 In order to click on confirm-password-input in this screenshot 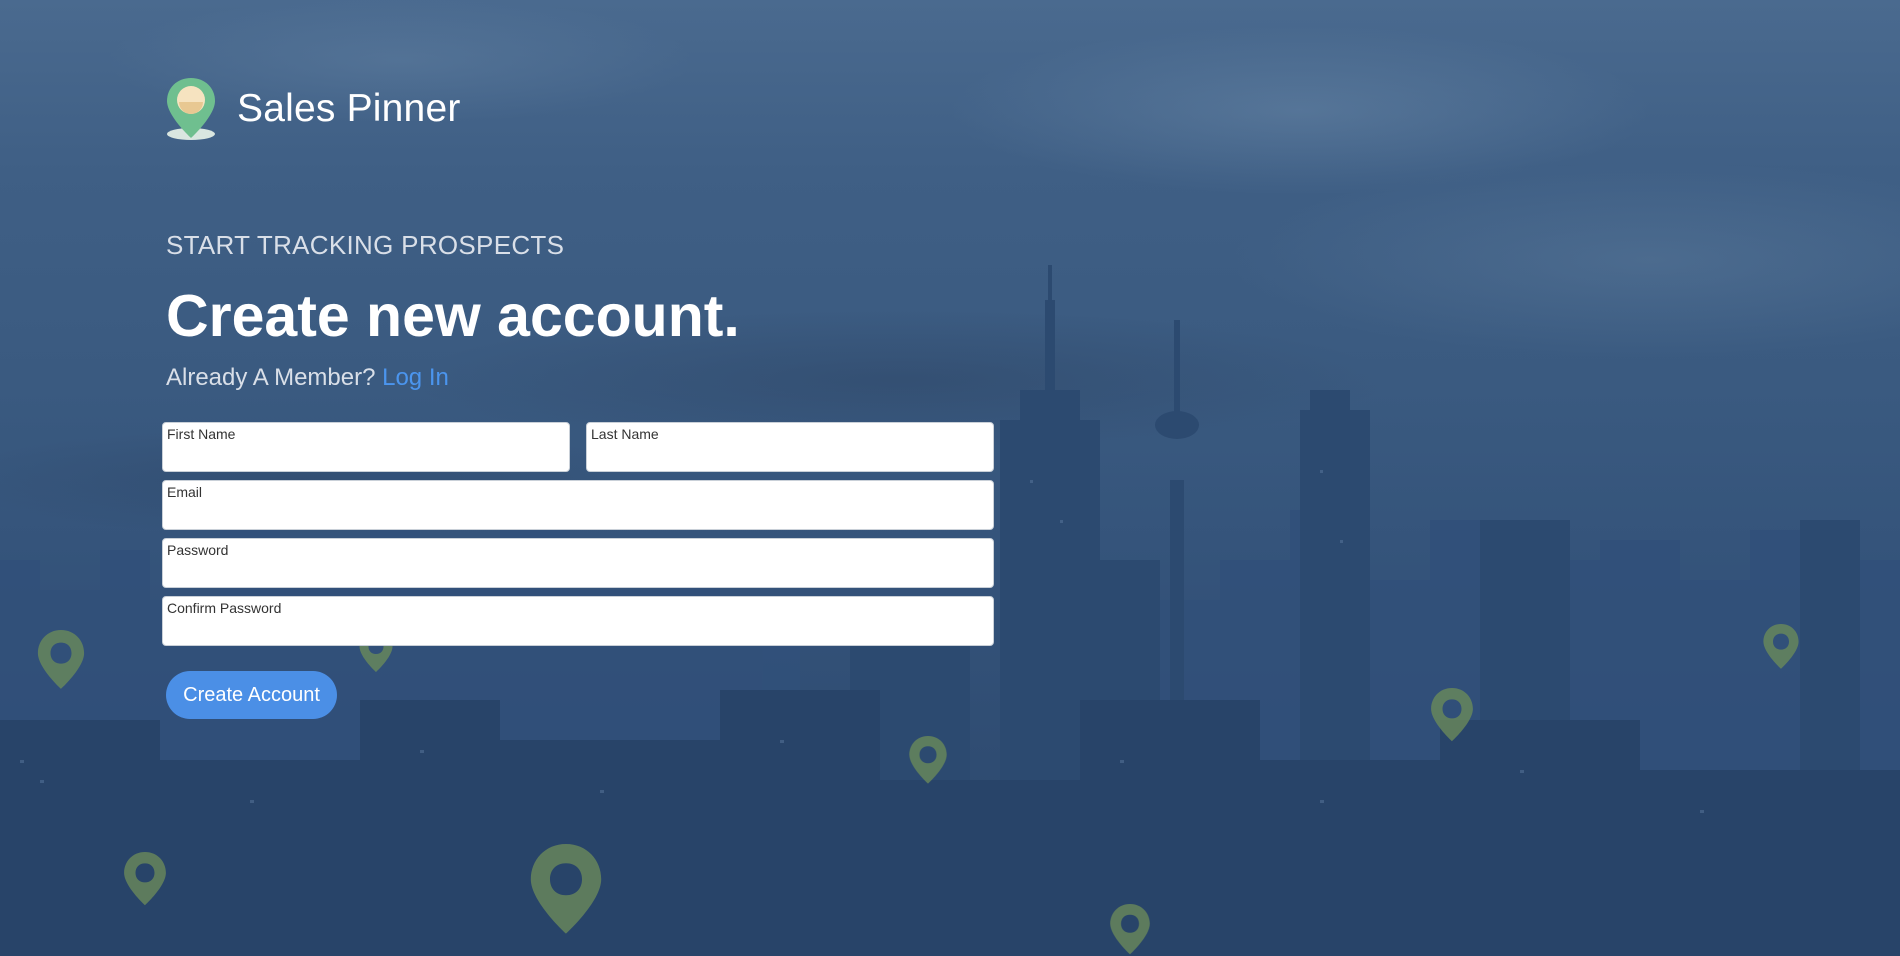, I will do `click(578, 629)`.